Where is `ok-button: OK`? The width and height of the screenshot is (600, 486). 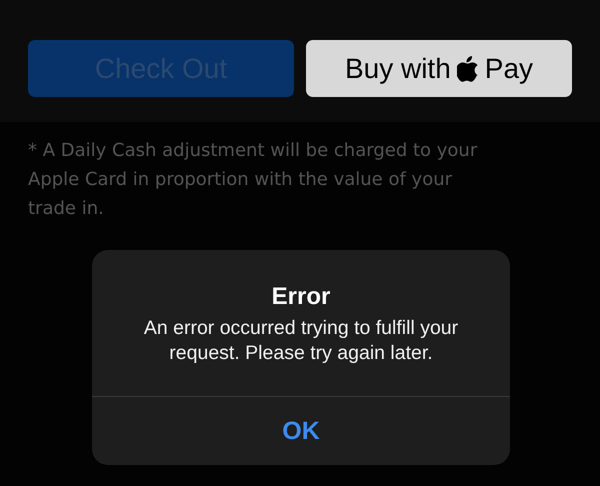 ok-button: OK is located at coordinates (301, 431).